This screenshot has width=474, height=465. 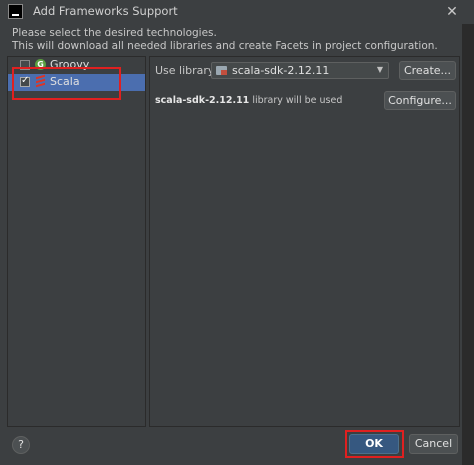 I want to click on highlight-box-scala, so click(x=66, y=83).